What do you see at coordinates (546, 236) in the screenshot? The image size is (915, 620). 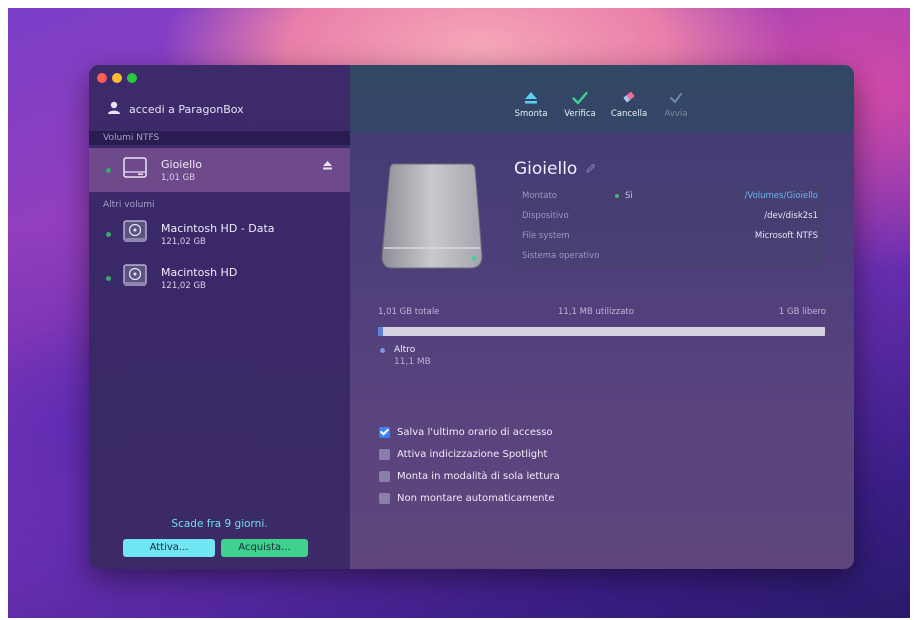 I see `info-key: File system` at bounding box center [546, 236].